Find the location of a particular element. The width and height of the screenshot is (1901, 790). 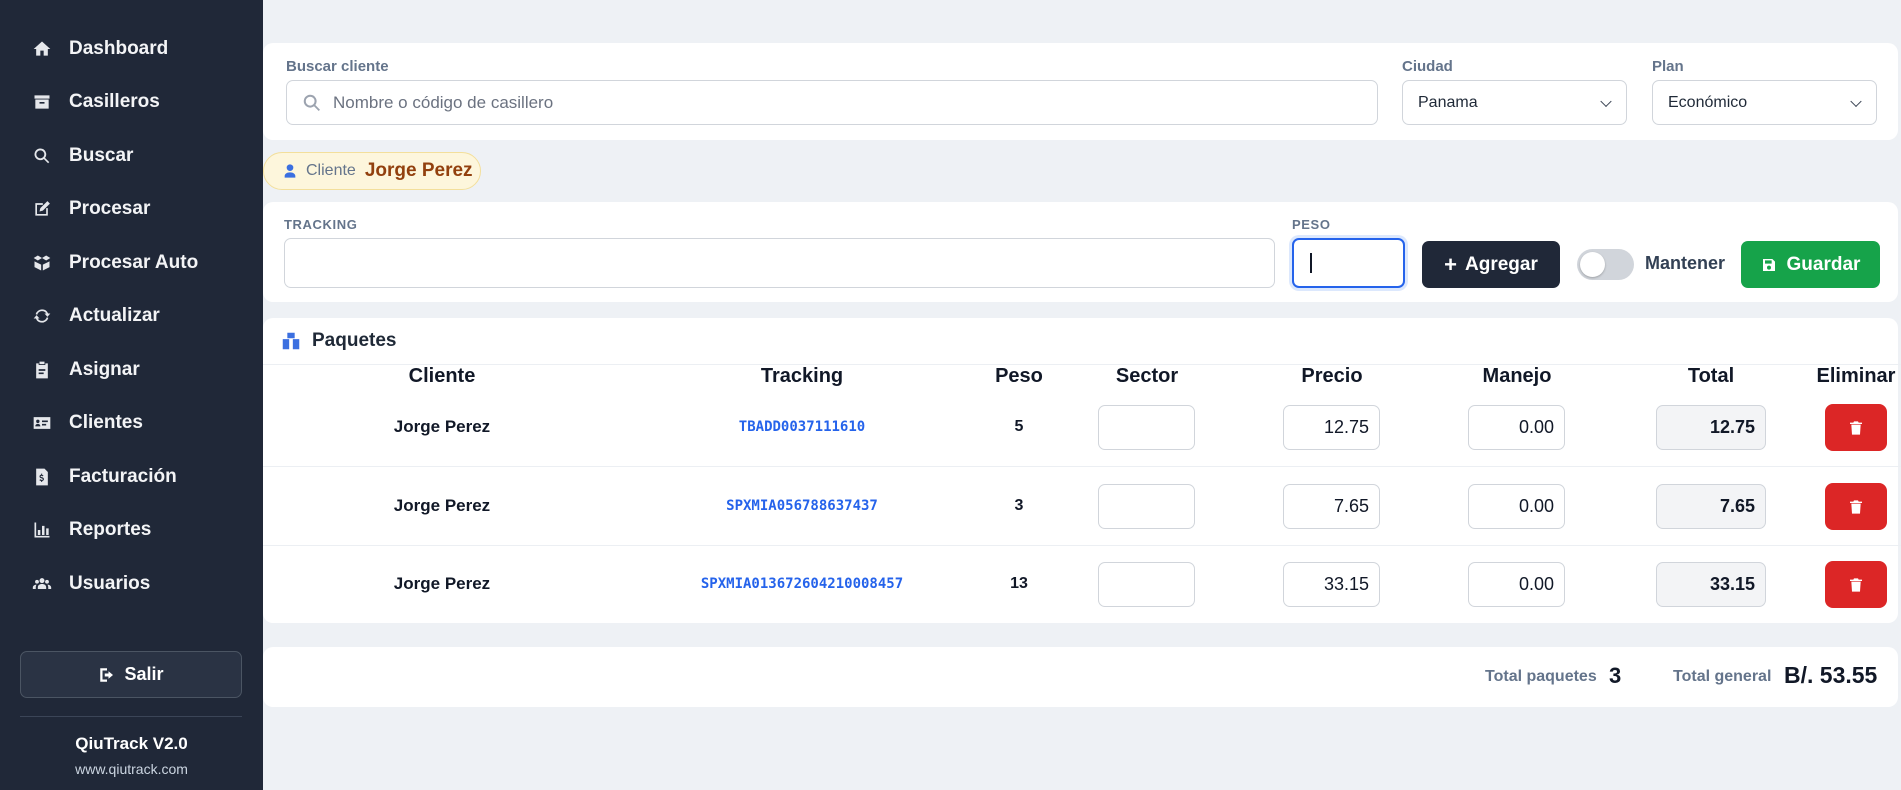

boxes-icon is located at coordinates (42, 263).